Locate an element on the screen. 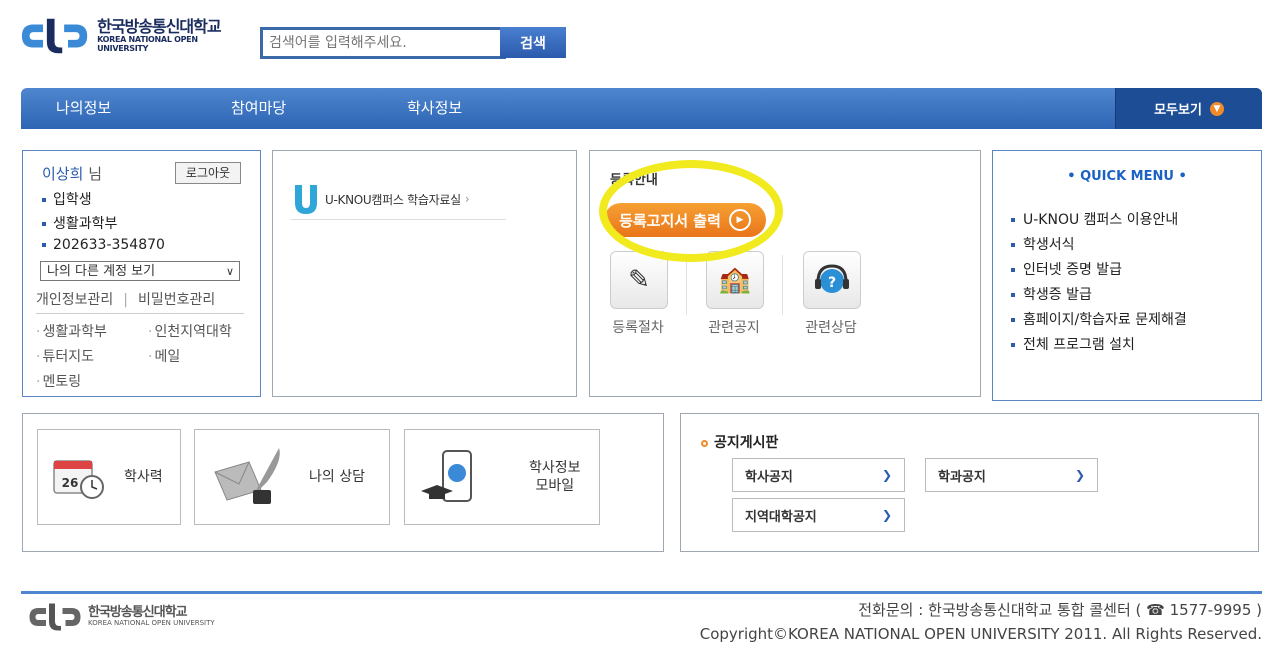 The width and height of the screenshot is (1280, 664). link-mentoring: · 멘토링 is located at coordinates (58, 381).